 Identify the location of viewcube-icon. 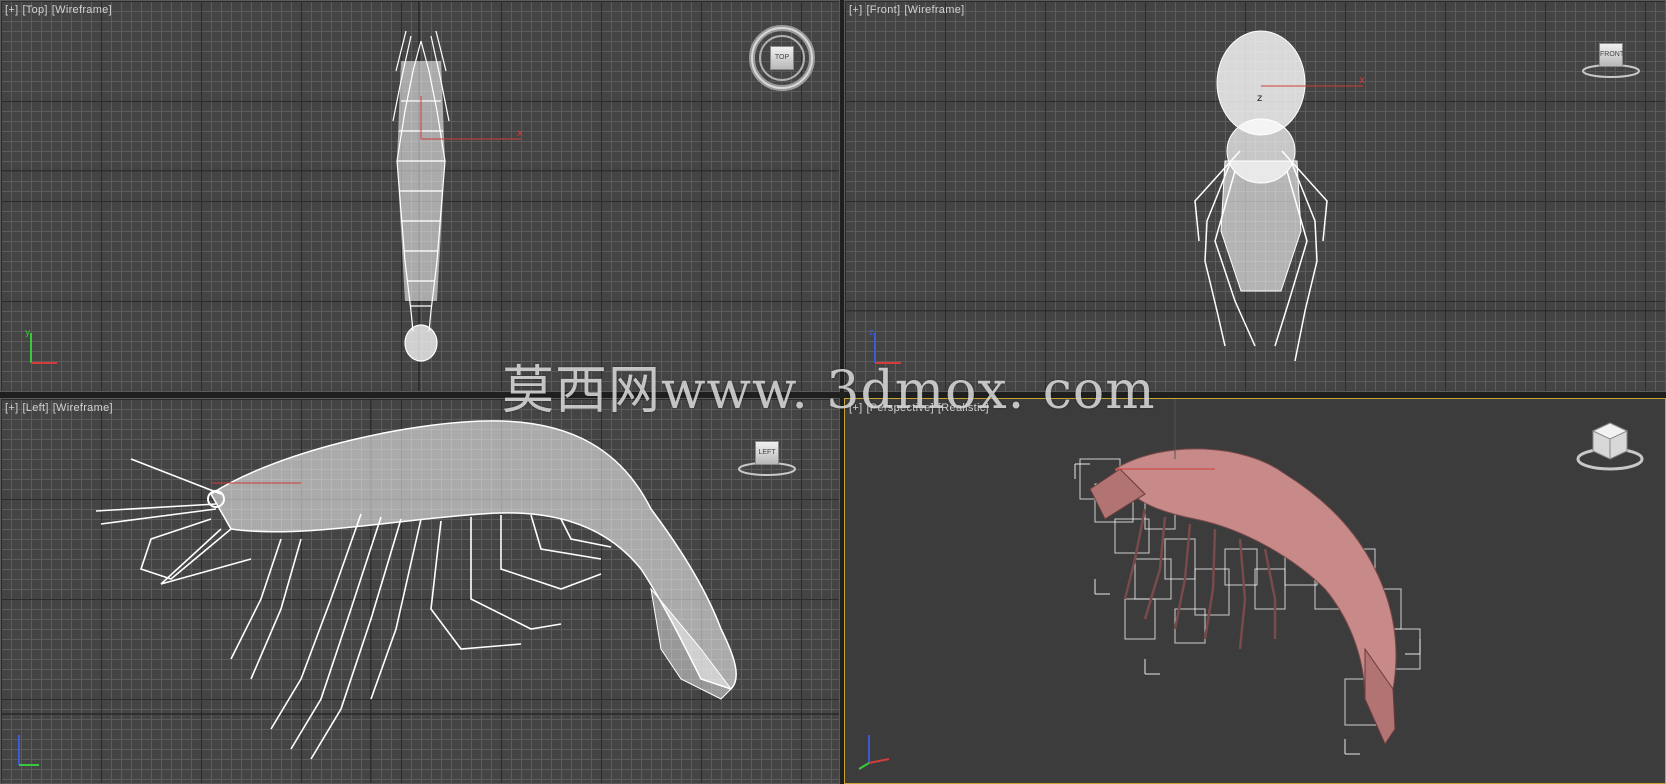
(1610, 445).